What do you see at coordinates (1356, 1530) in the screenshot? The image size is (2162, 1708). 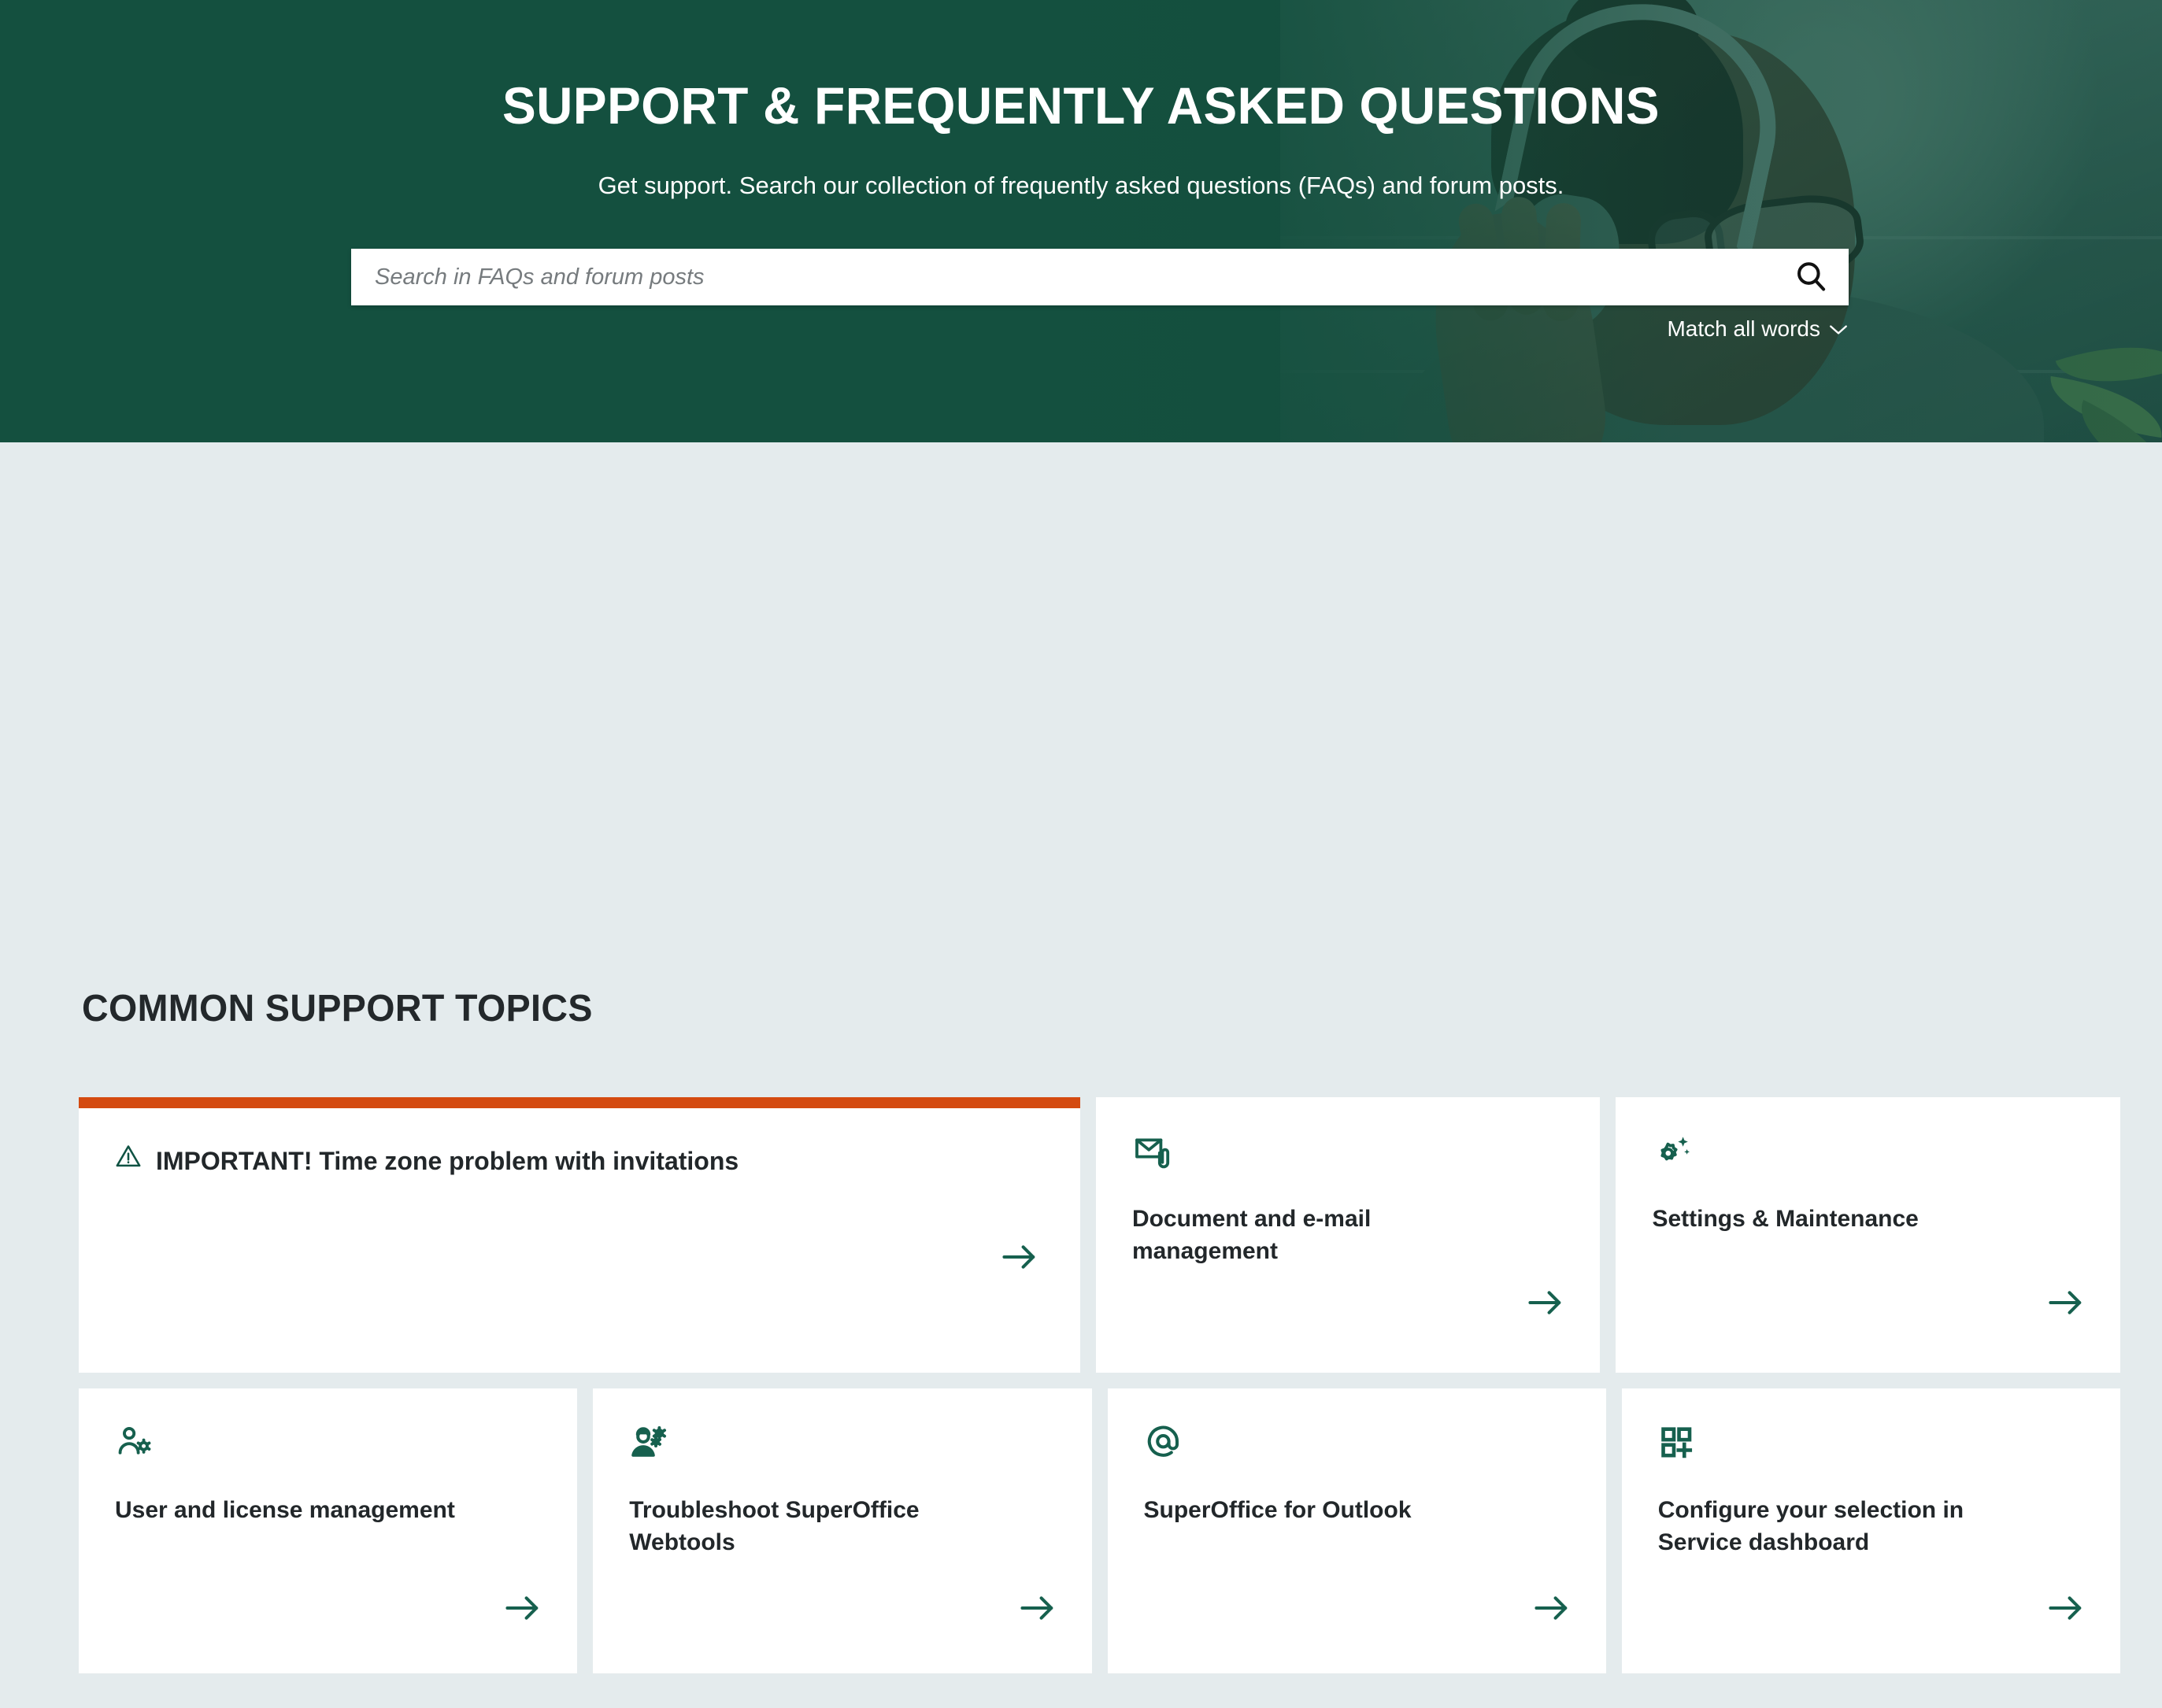 I see `topic-card-superoffice-for-outlook: SuperOffice for Outlook` at bounding box center [1356, 1530].